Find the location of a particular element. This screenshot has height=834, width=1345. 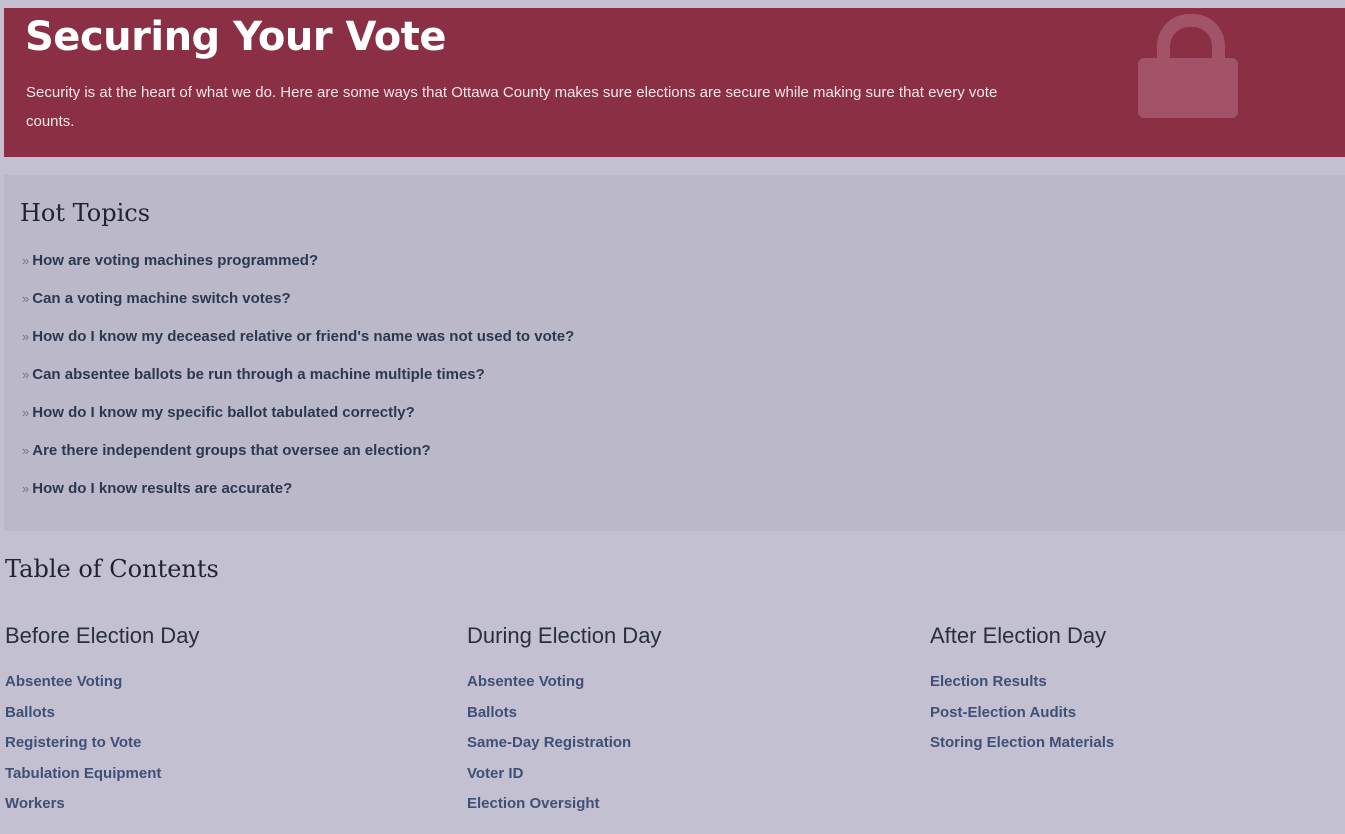

toc-link: Registering to Vote is located at coordinates (205, 748).